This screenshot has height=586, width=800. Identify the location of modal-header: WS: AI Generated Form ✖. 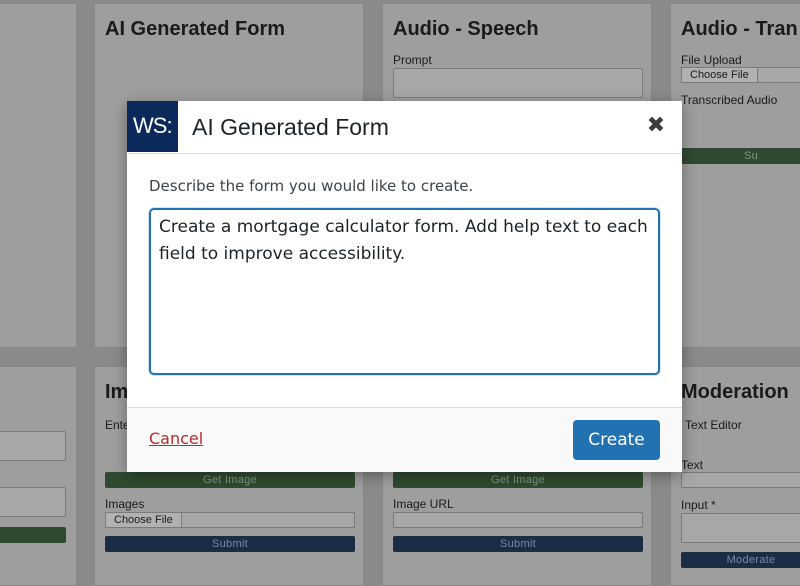
(404, 127).